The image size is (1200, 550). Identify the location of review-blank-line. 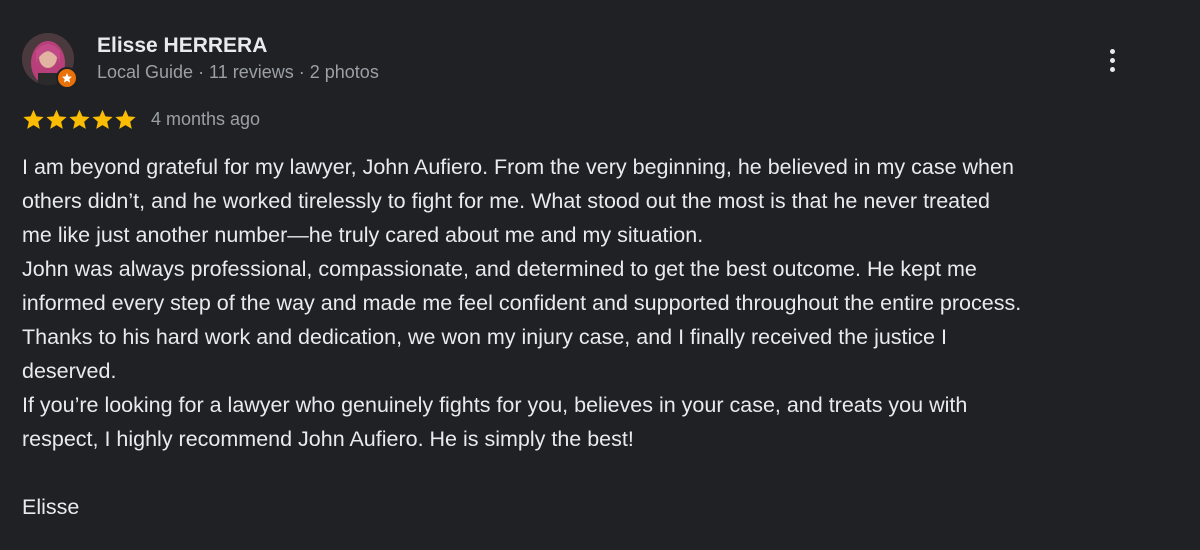
(602, 473).